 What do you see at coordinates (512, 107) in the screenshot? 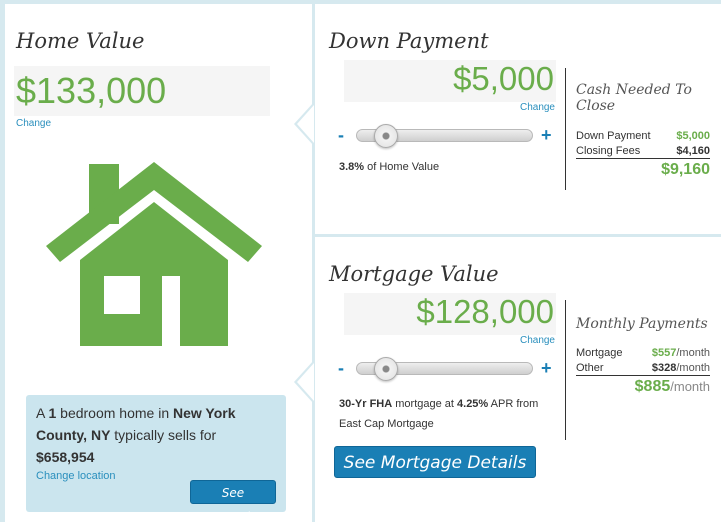
I see `down-payment-change-link: Change` at bounding box center [512, 107].